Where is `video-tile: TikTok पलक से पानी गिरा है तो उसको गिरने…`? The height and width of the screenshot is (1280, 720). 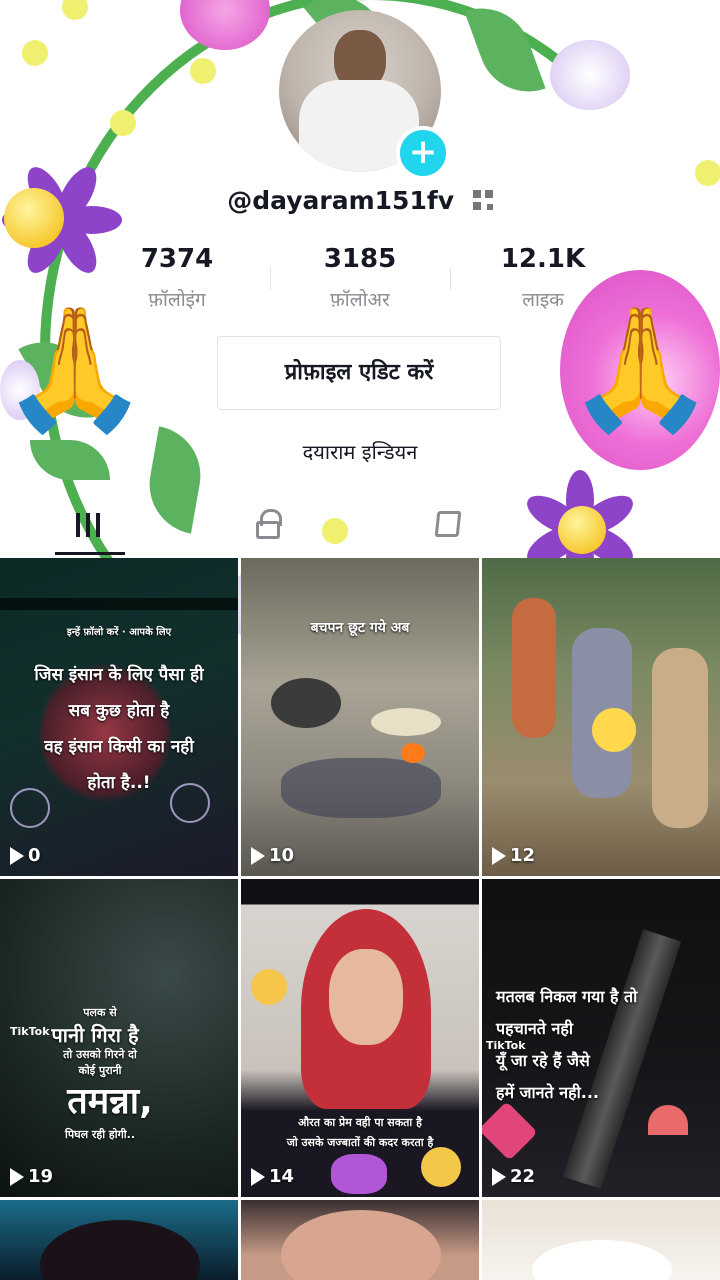 video-tile: TikTok पलक से पानी गिरा है तो उसको गिरने… is located at coordinates (119, 1038).